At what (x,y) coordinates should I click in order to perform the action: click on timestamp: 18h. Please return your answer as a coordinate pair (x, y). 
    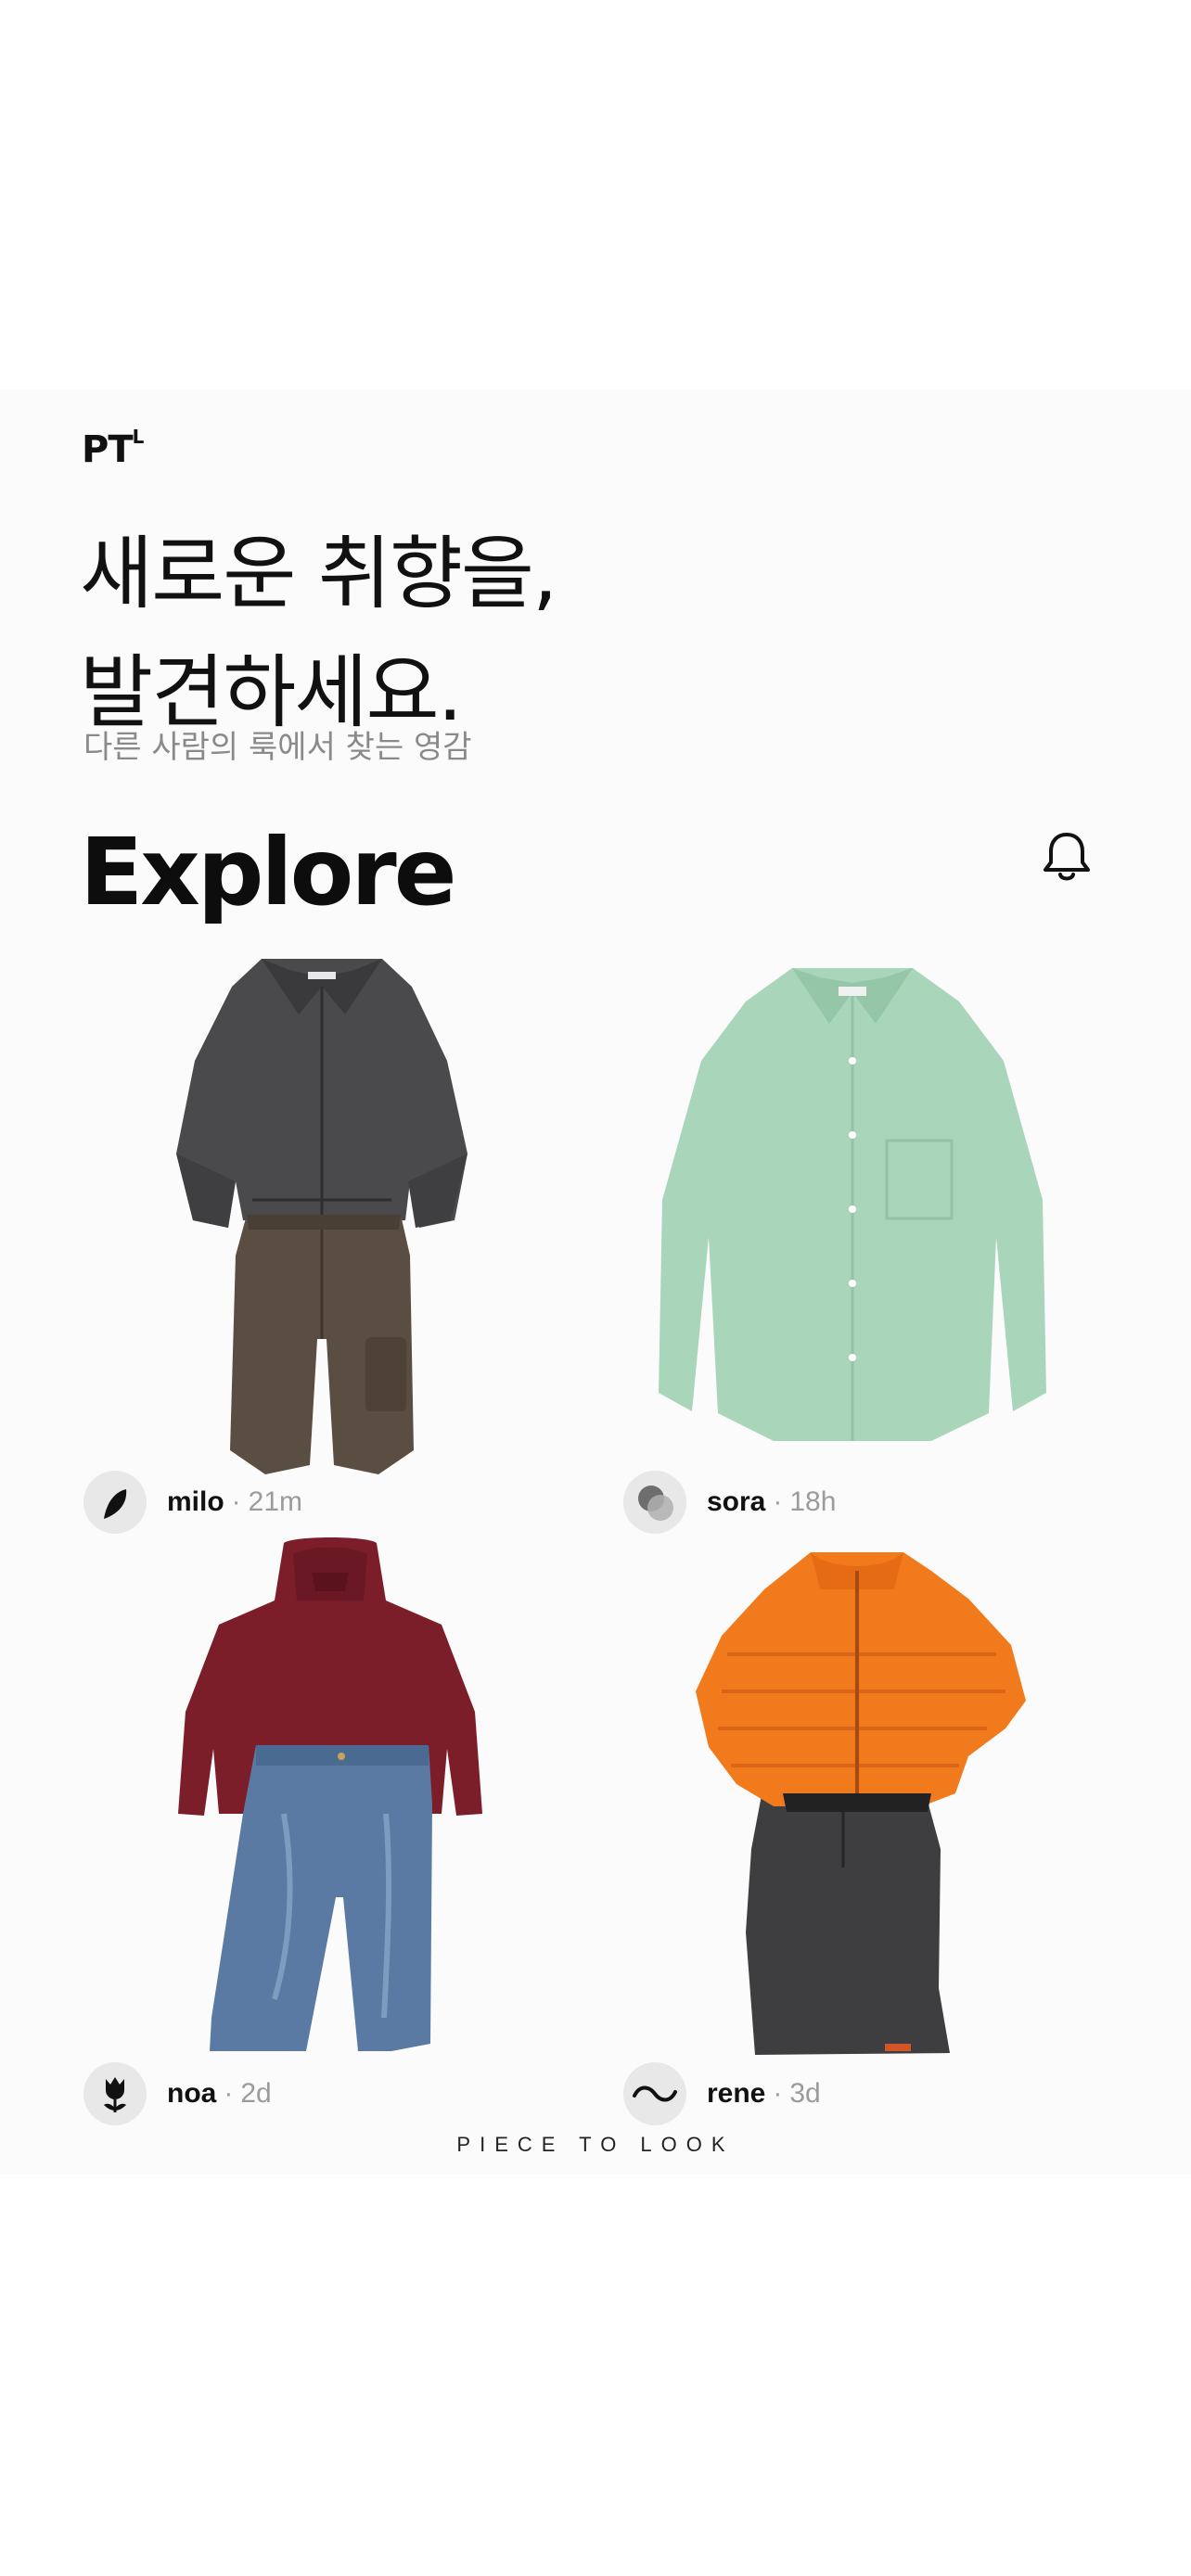
    Looking at the image, I should click on (813, 1501).